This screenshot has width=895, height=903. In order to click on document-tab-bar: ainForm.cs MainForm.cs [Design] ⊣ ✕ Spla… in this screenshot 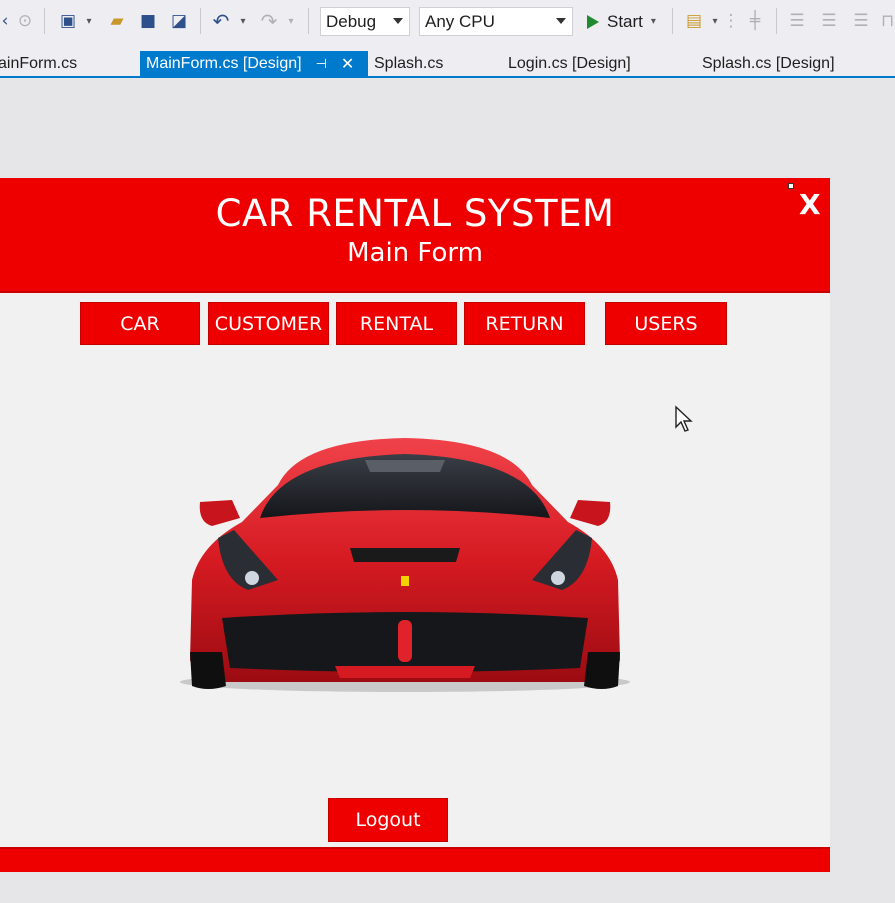, I will do `click(447, 64)`.